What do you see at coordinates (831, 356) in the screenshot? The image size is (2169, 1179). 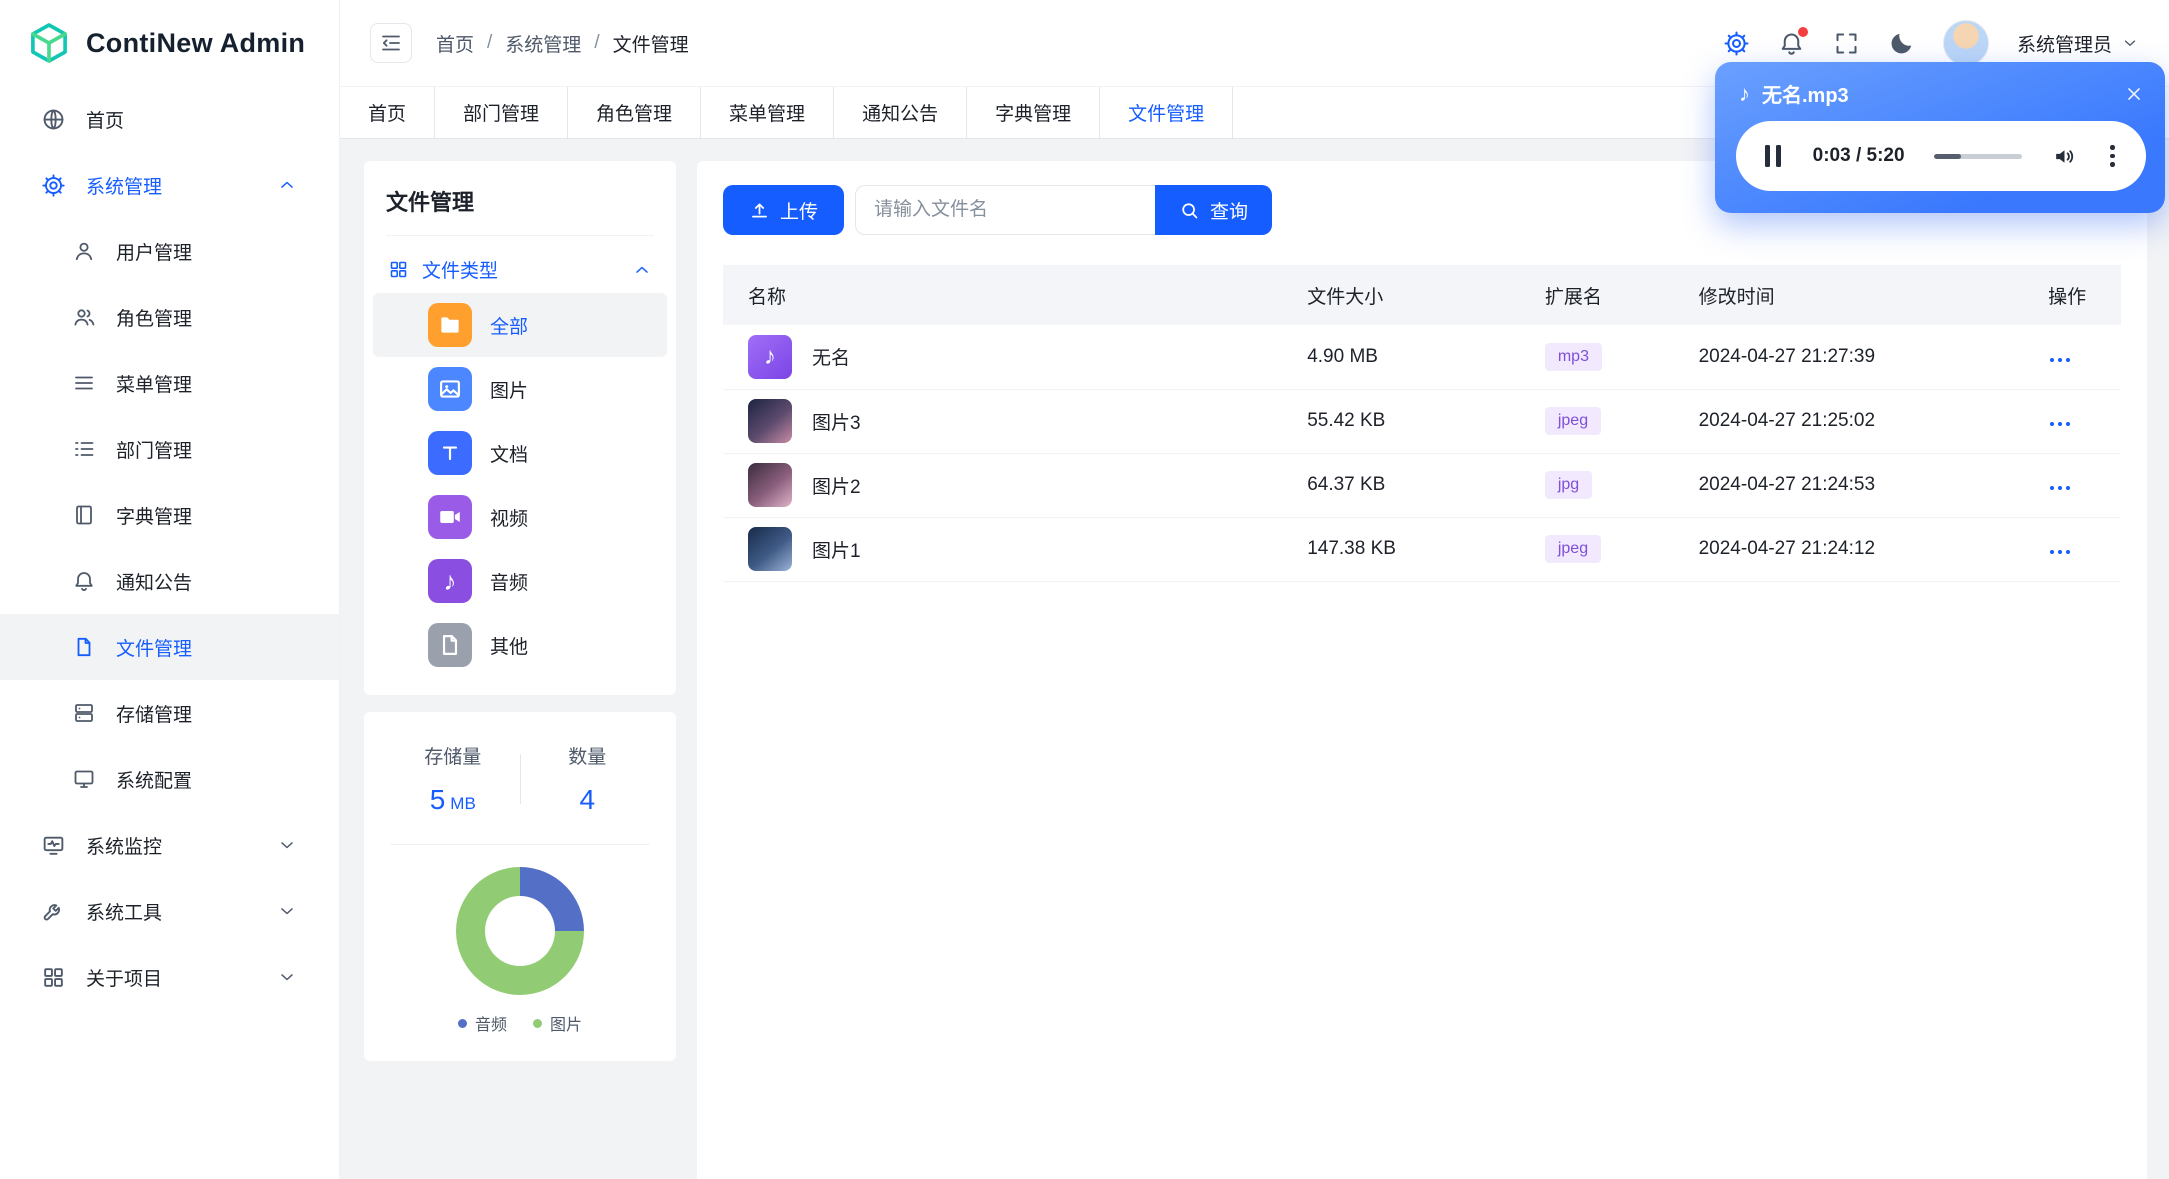 I see `file-name: 无名` at bounding box center [831, 356].